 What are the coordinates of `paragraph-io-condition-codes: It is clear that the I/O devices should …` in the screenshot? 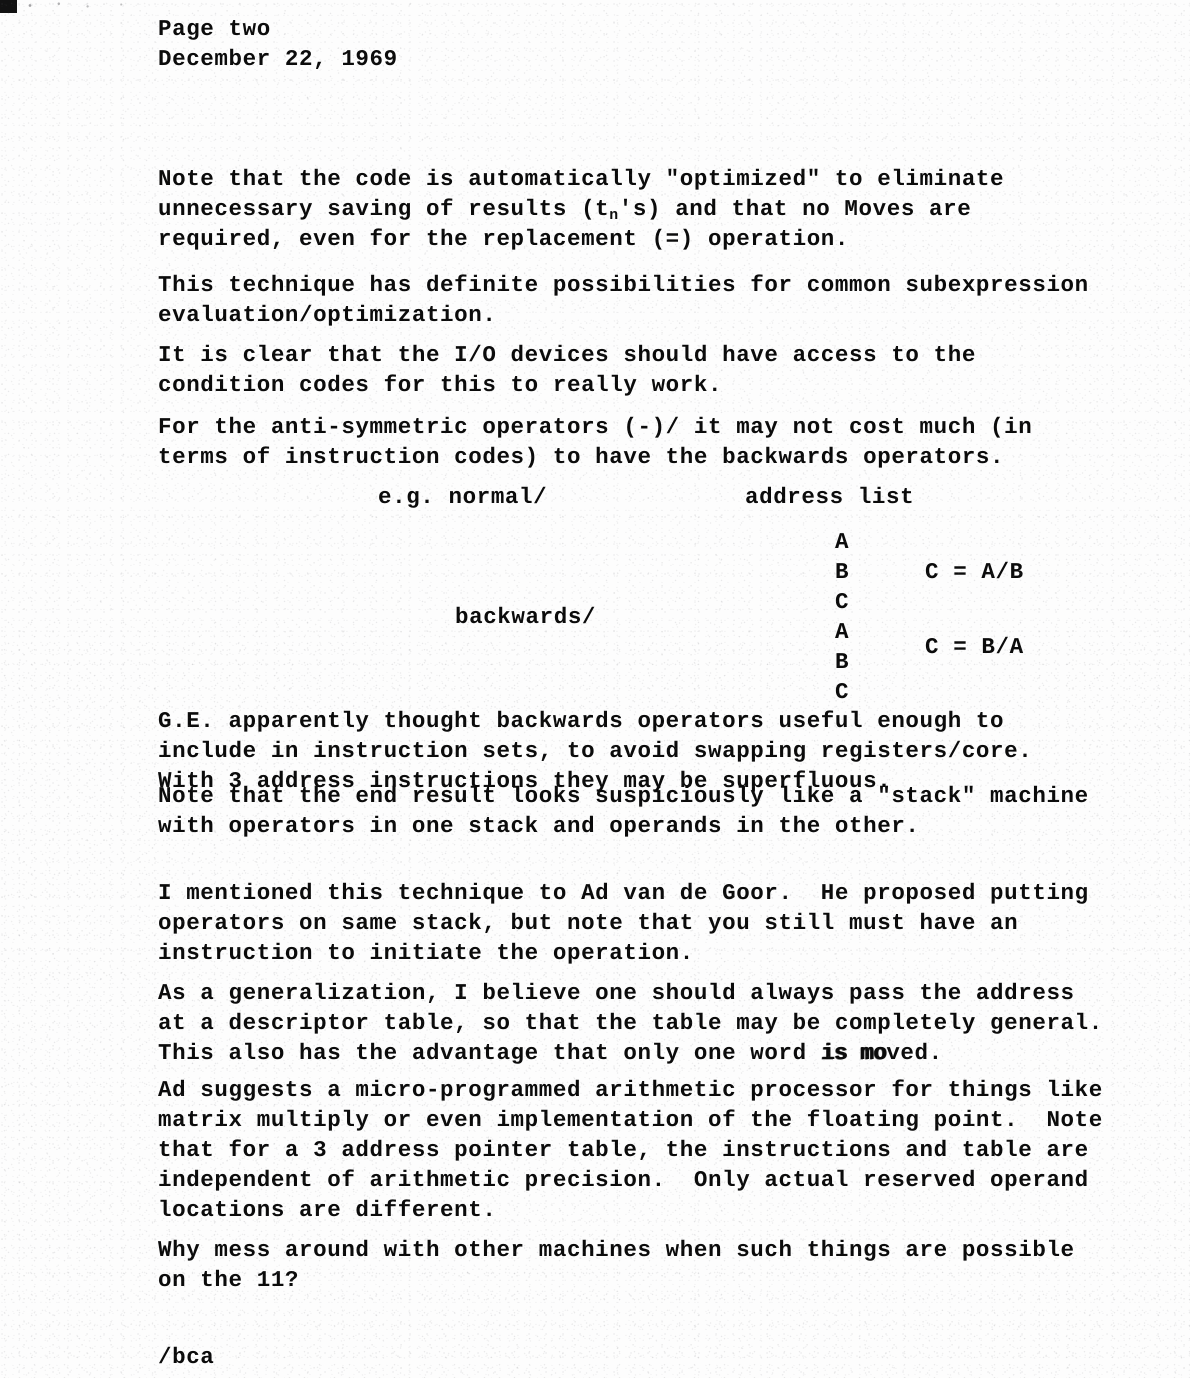 It's located at (567, 370).